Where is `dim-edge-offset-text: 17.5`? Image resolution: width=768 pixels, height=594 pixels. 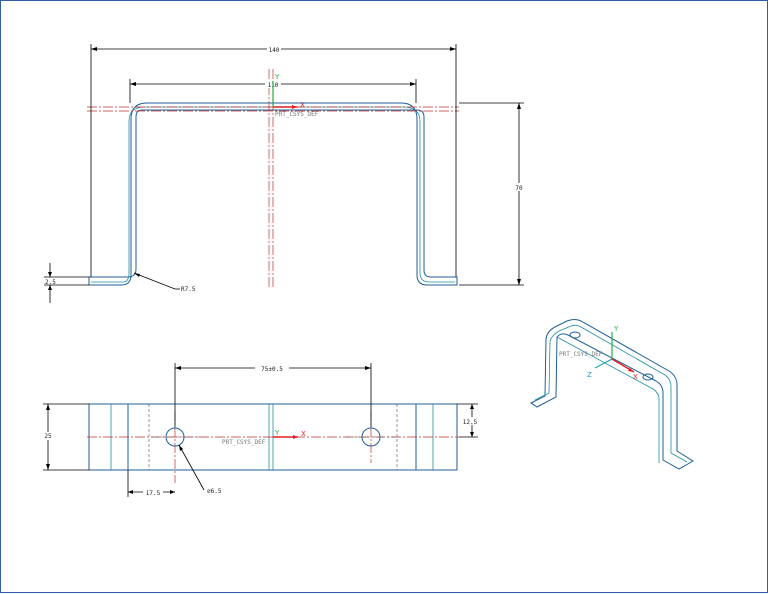 dim-edge-offset-text: 17.5 is located at coordinates (153, 493).